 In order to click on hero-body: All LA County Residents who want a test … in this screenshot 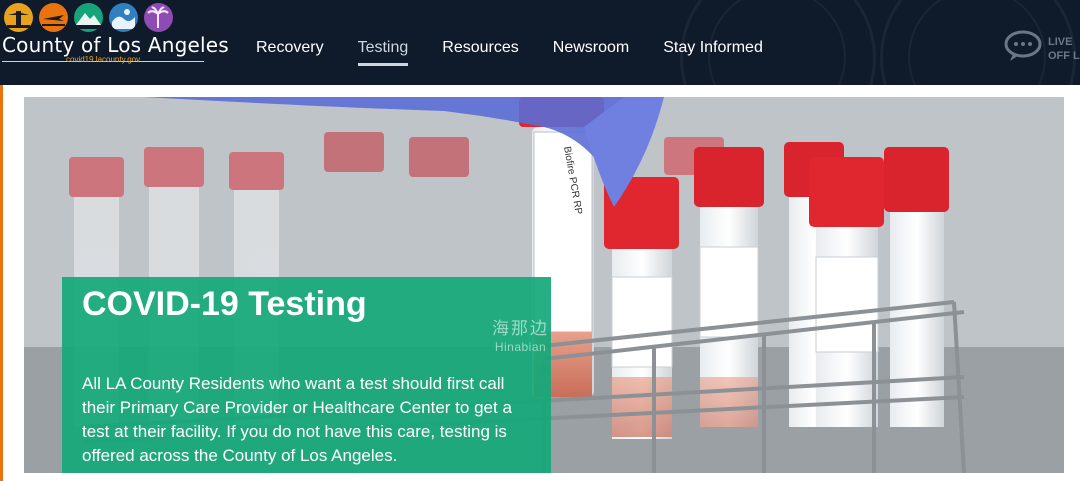, I will do `click(297, 419)`.